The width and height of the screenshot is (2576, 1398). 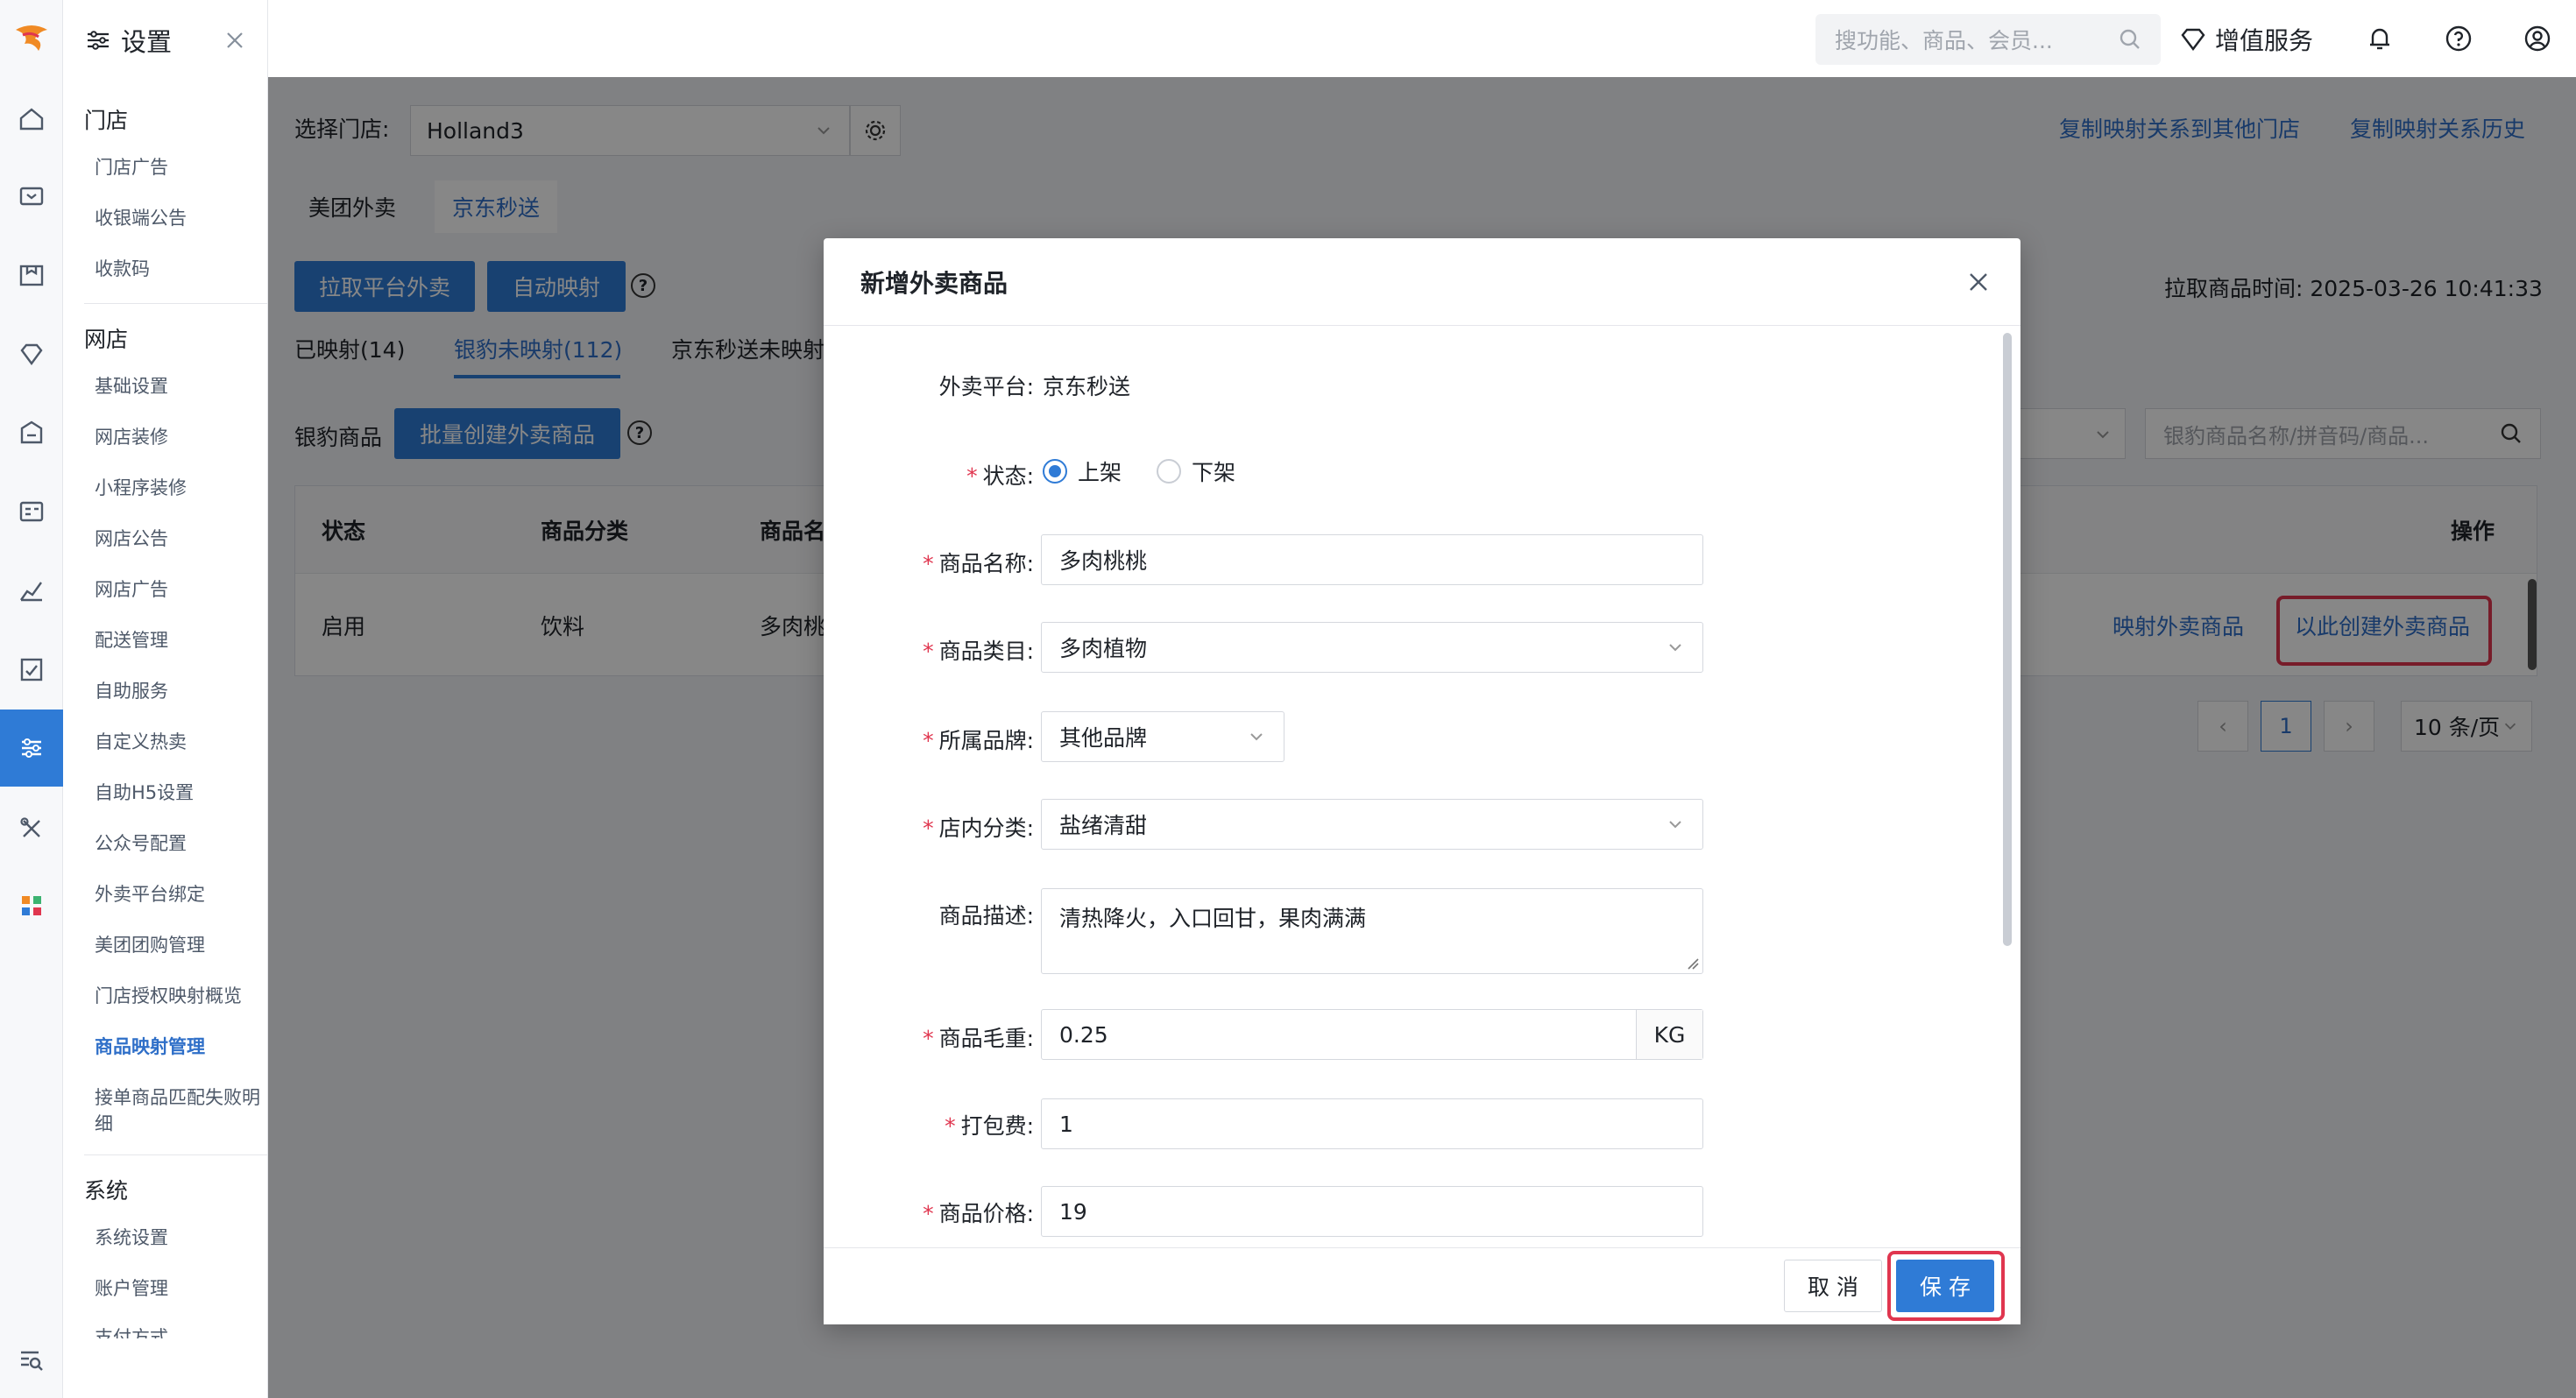 I want to click on store-category-value: 盐绪清甜, so click(x=1103, y=825).